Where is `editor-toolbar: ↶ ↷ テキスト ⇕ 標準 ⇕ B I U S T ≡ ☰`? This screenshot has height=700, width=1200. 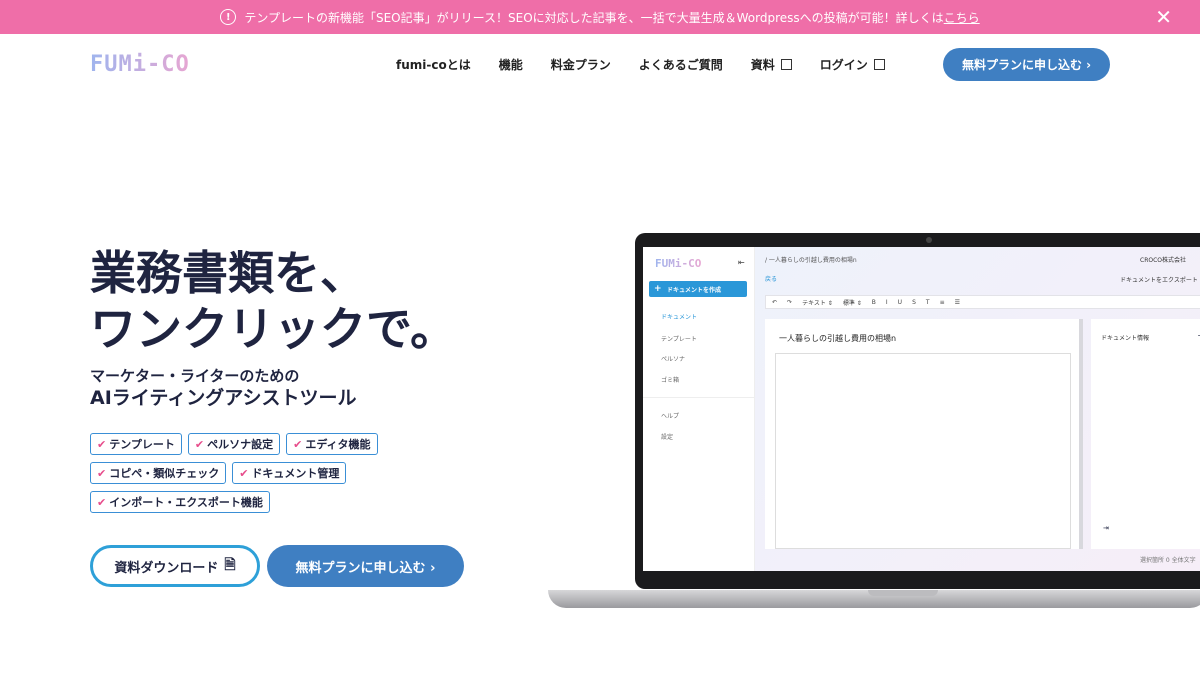 editor-toolbar: ↶ ↷ テキスト ⇕ 標準 ⇕ B I U S T ≡ ☰ is located at coordinates (982, 302).